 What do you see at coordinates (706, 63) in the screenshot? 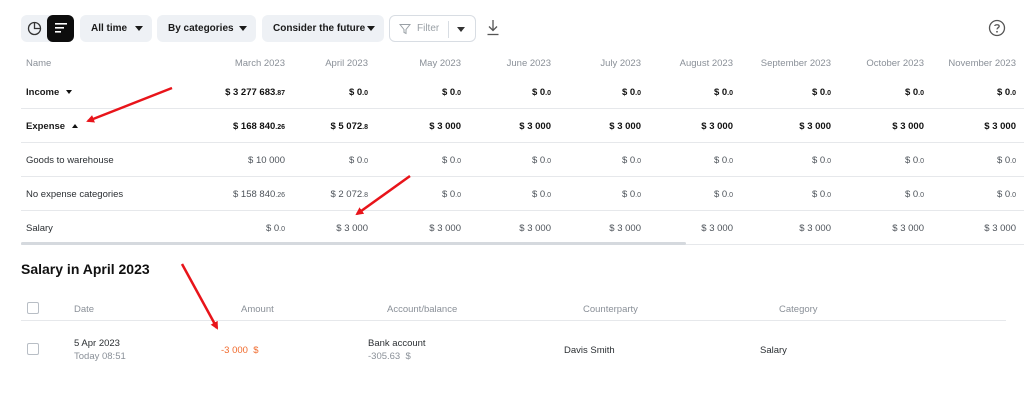
I see `month-column-header: August 2023` at bounding box center [706, 63].